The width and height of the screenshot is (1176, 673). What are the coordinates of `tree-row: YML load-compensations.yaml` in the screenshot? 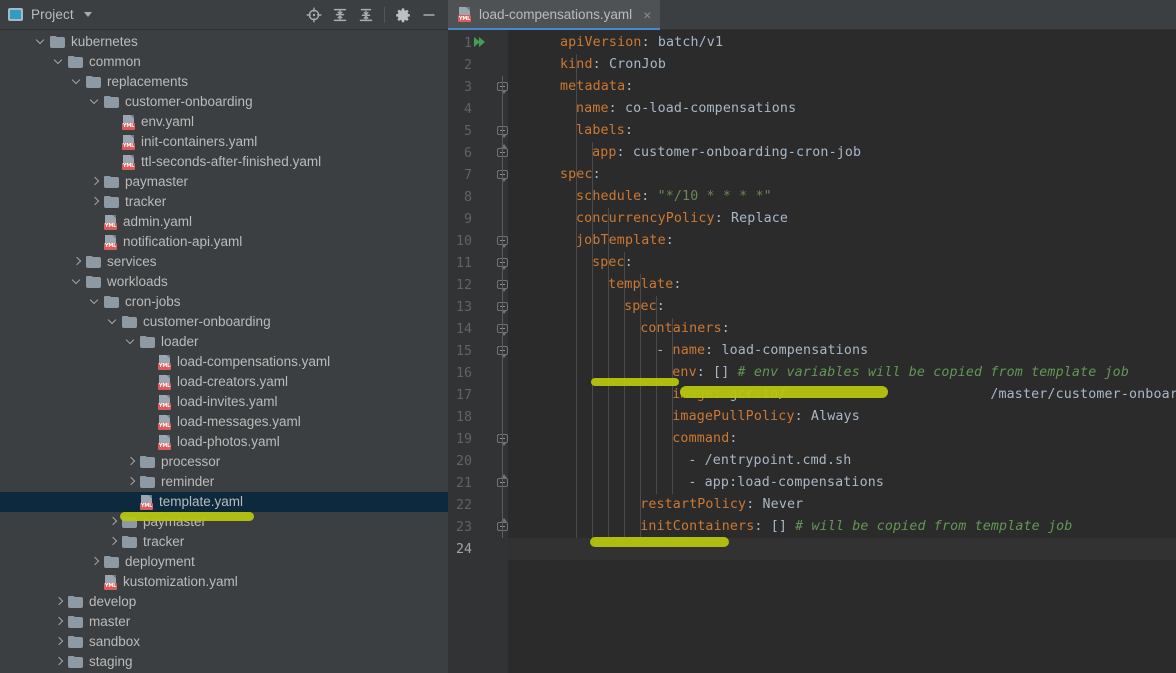 It's located at (224, 362).